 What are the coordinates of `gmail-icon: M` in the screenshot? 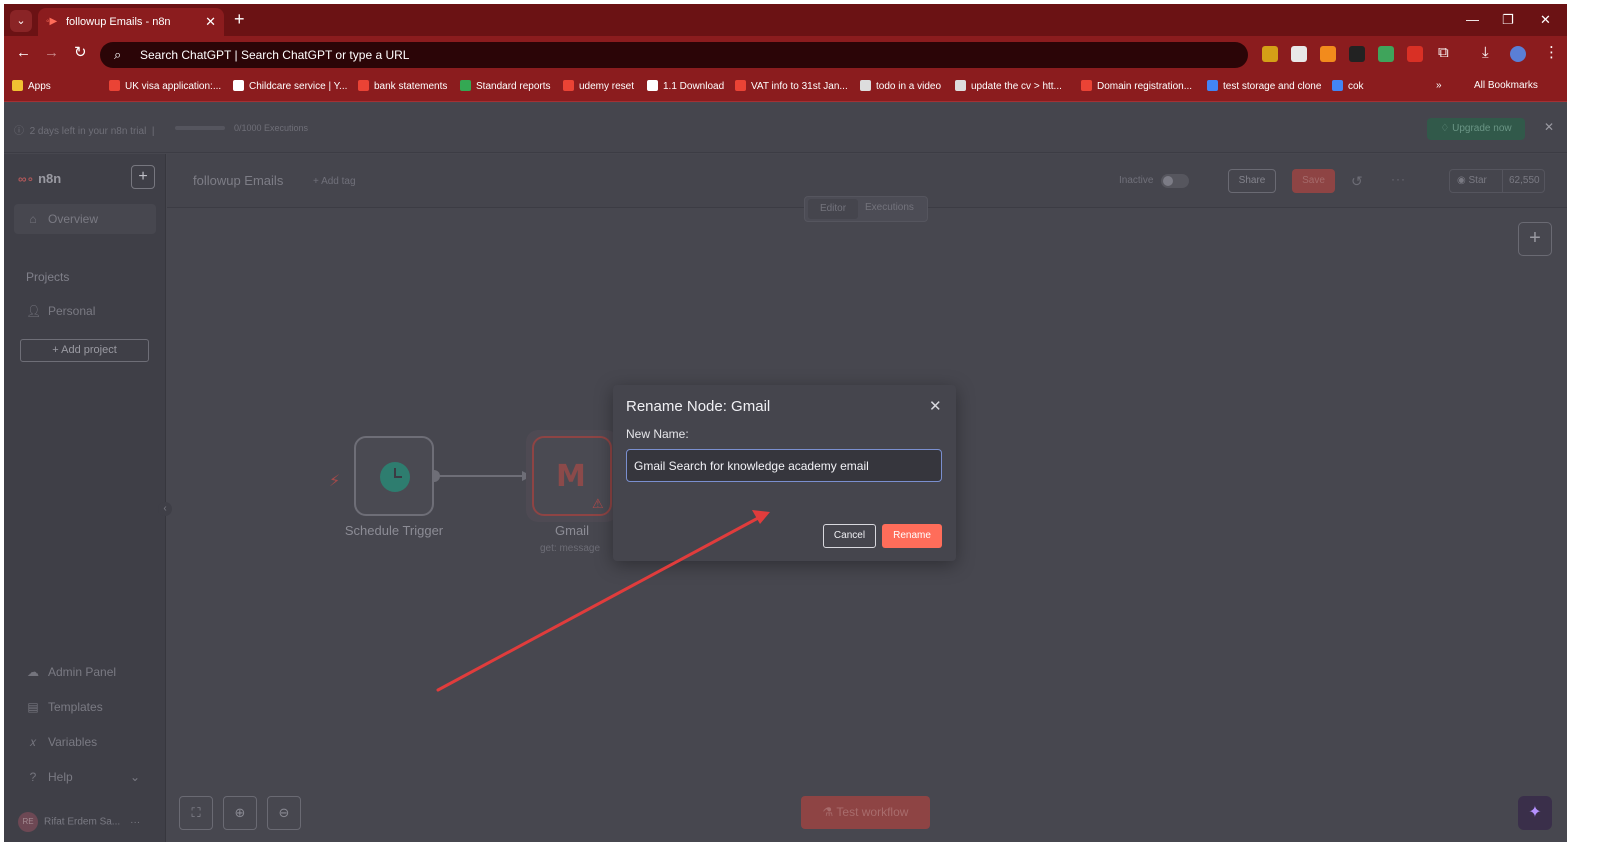 It's located at (571, 476).